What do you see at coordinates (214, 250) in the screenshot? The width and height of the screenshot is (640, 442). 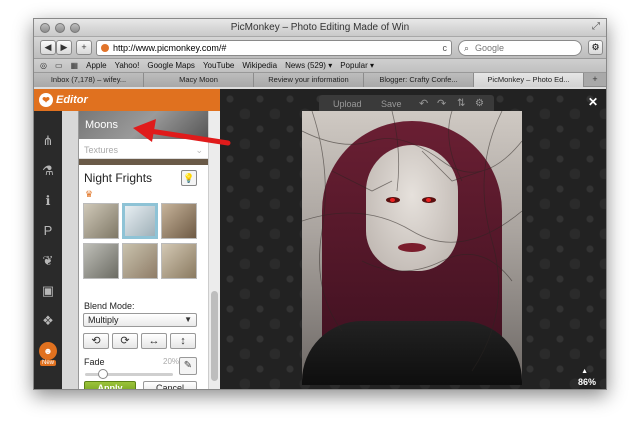 I see `panel-scrollbar` at bounding box center [214, 250].